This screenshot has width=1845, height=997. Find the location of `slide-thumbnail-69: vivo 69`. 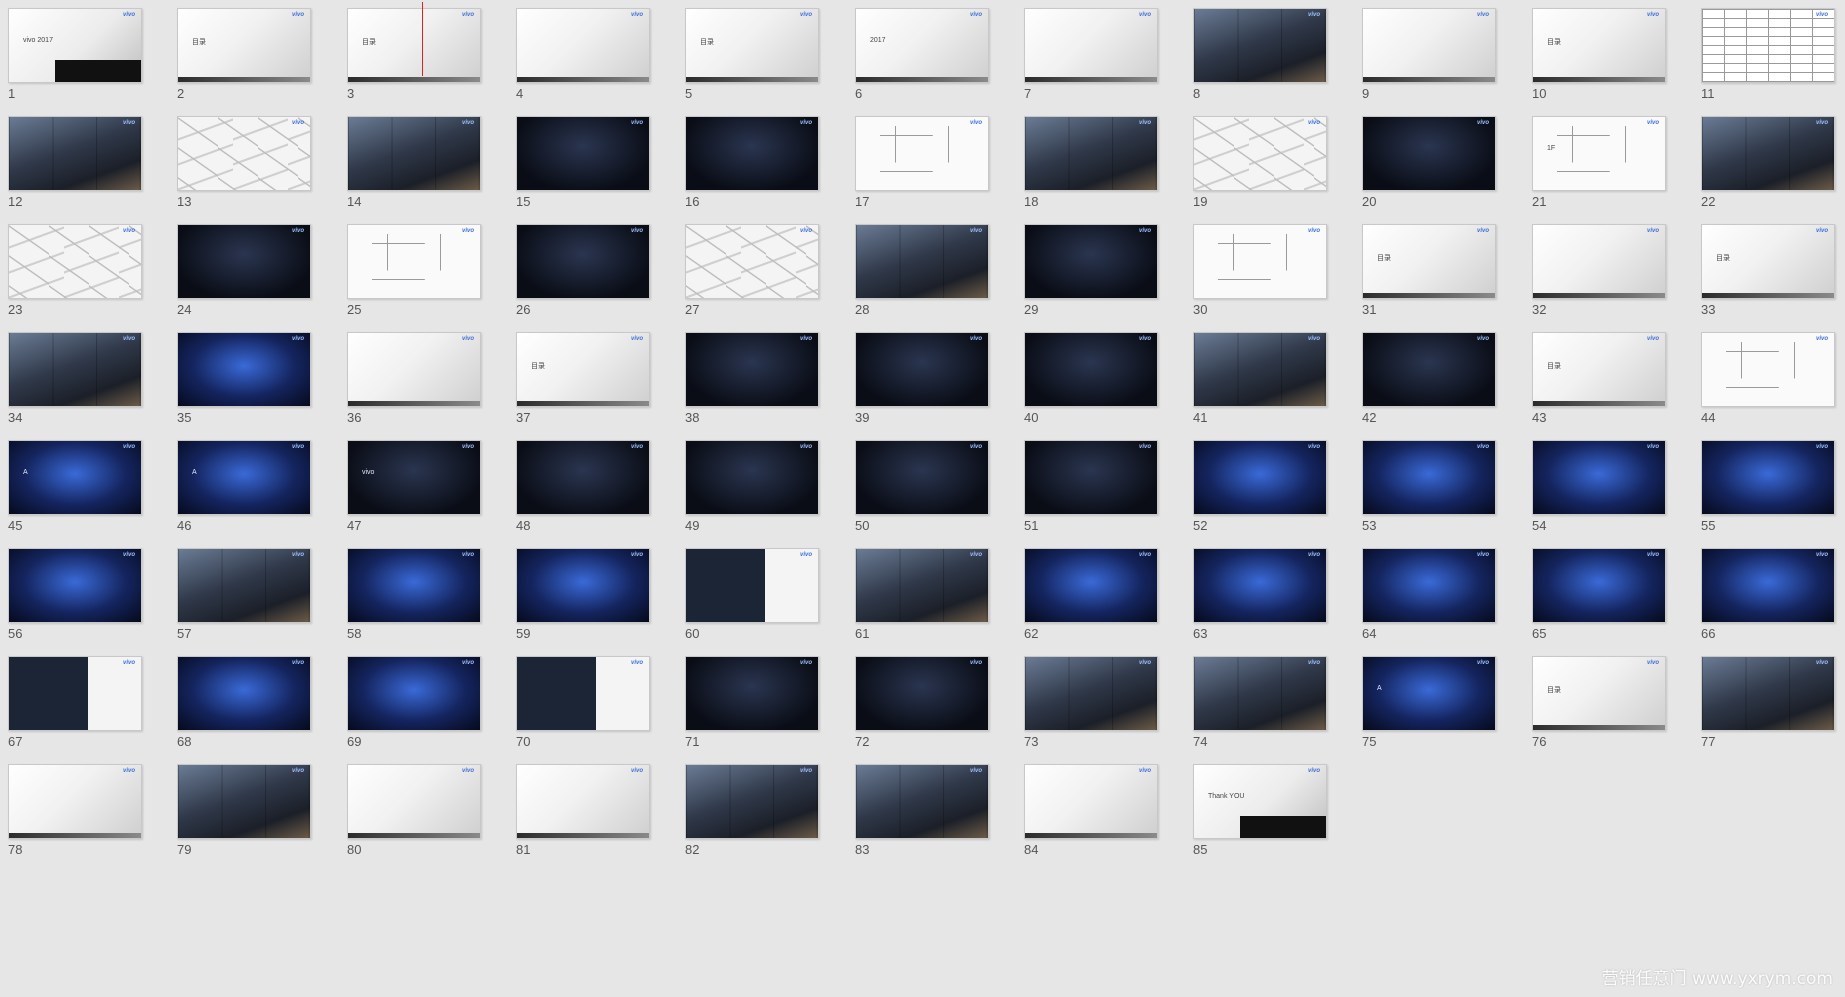

slide-thumbnail-69: vivo 69 is located at coordinates (410, 703).